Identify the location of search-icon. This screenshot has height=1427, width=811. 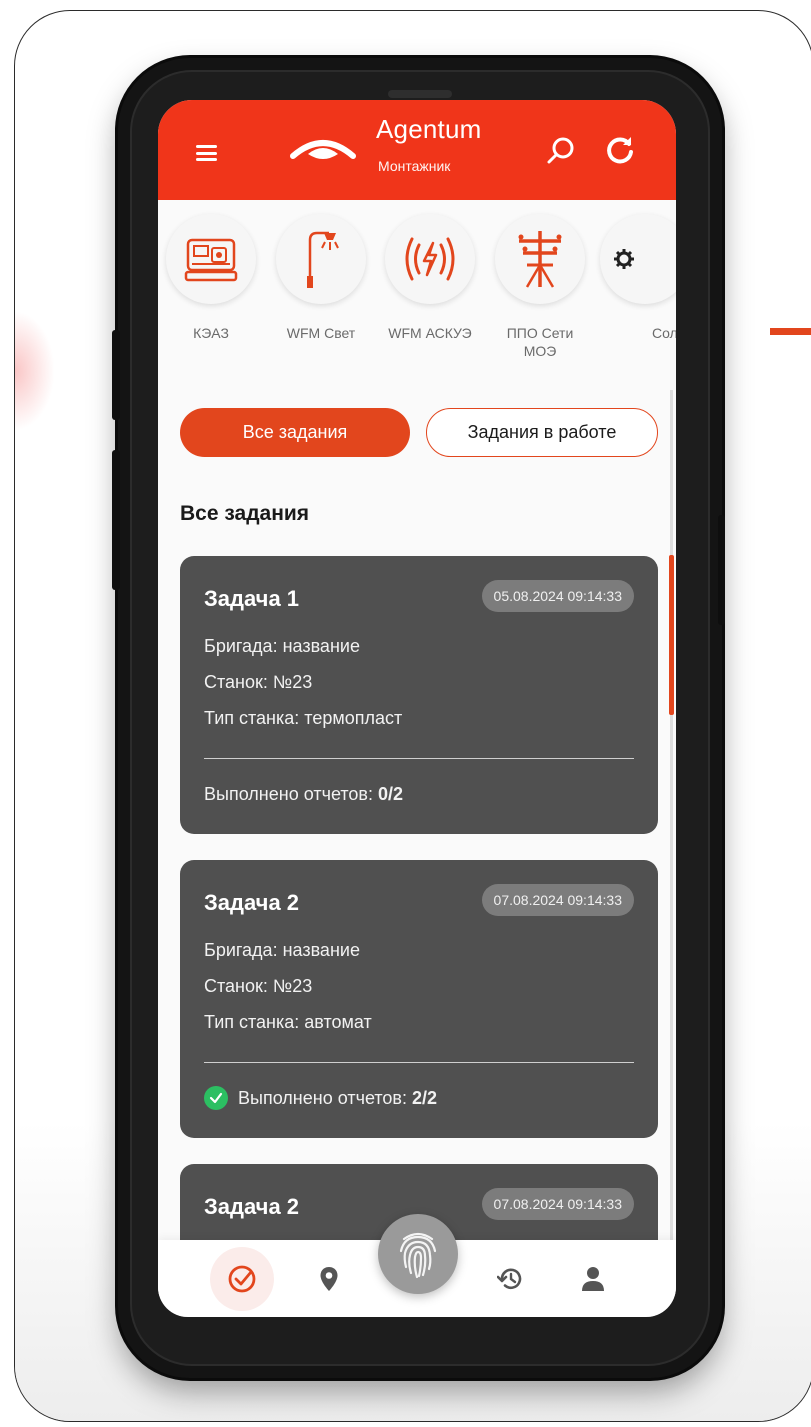
(561, 151).